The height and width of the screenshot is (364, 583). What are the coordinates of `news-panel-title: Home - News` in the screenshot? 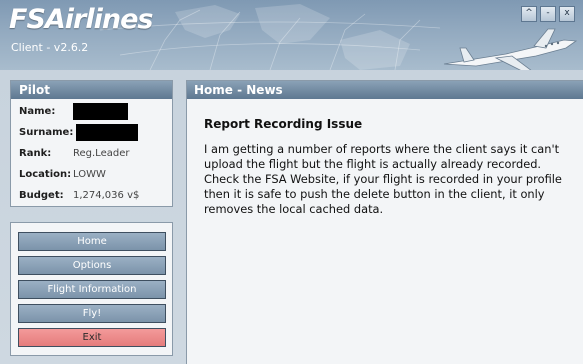 It's located at (385, 90).